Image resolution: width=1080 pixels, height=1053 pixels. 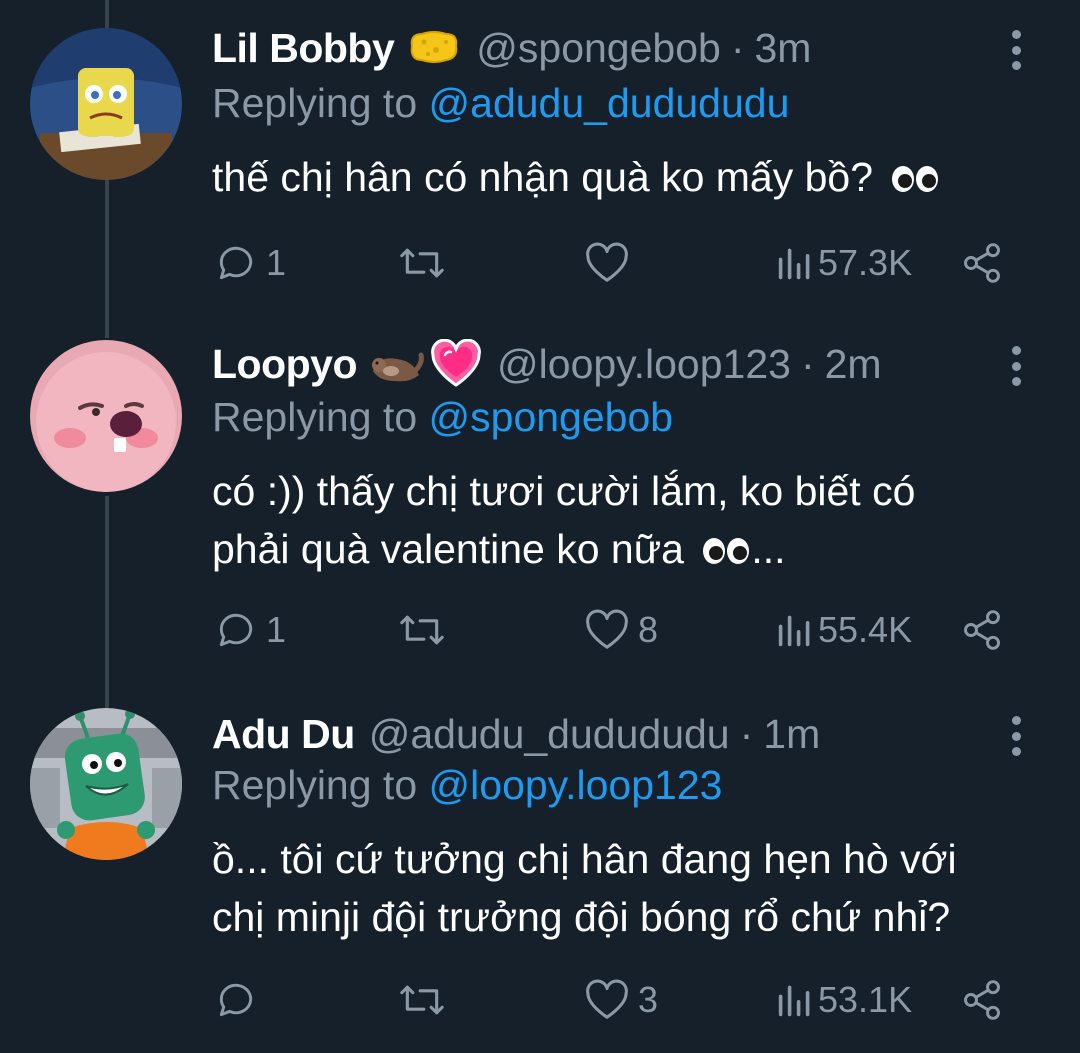 I want to click on tweet-header: Loopyo @loopy.loop123 · 2m, so click(x=547, y=364).